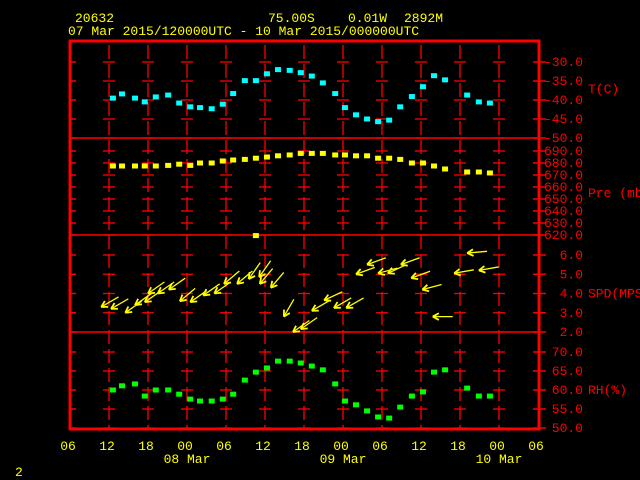 The image size is (640, 480). I want to click on y-tick-label: -40.0, so click(563, 100).